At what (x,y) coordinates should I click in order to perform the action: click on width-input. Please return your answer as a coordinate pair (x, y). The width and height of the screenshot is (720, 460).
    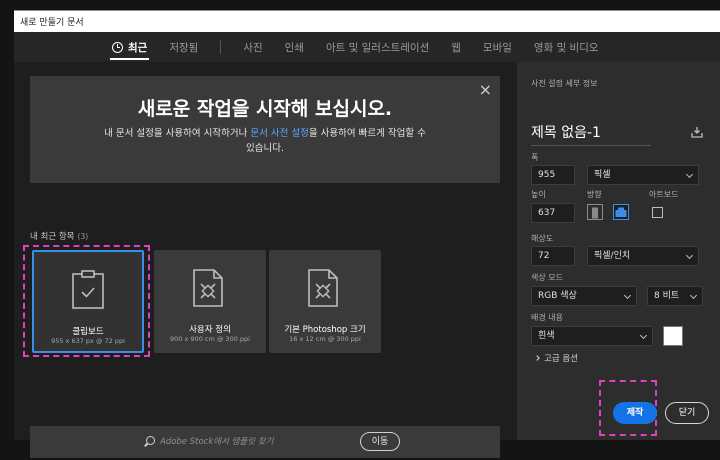
    Looking at the image, I should click on (553, 175).